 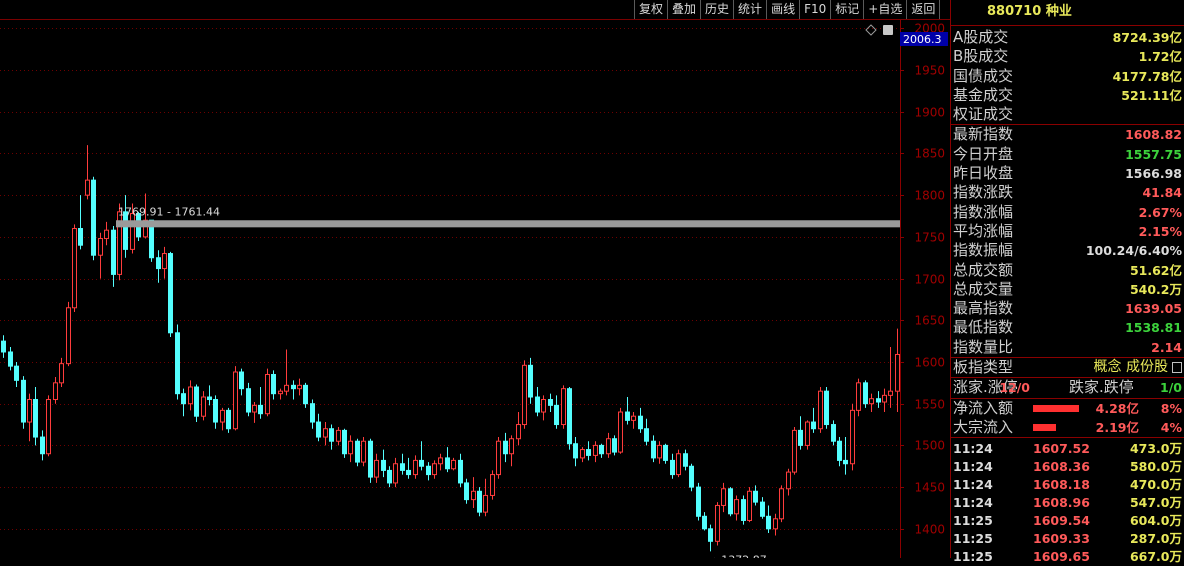 What do you see at coordinates (650, 9) in the screenshot?
I see `toolbar-button: 复权` at bounding box center [650, 9].